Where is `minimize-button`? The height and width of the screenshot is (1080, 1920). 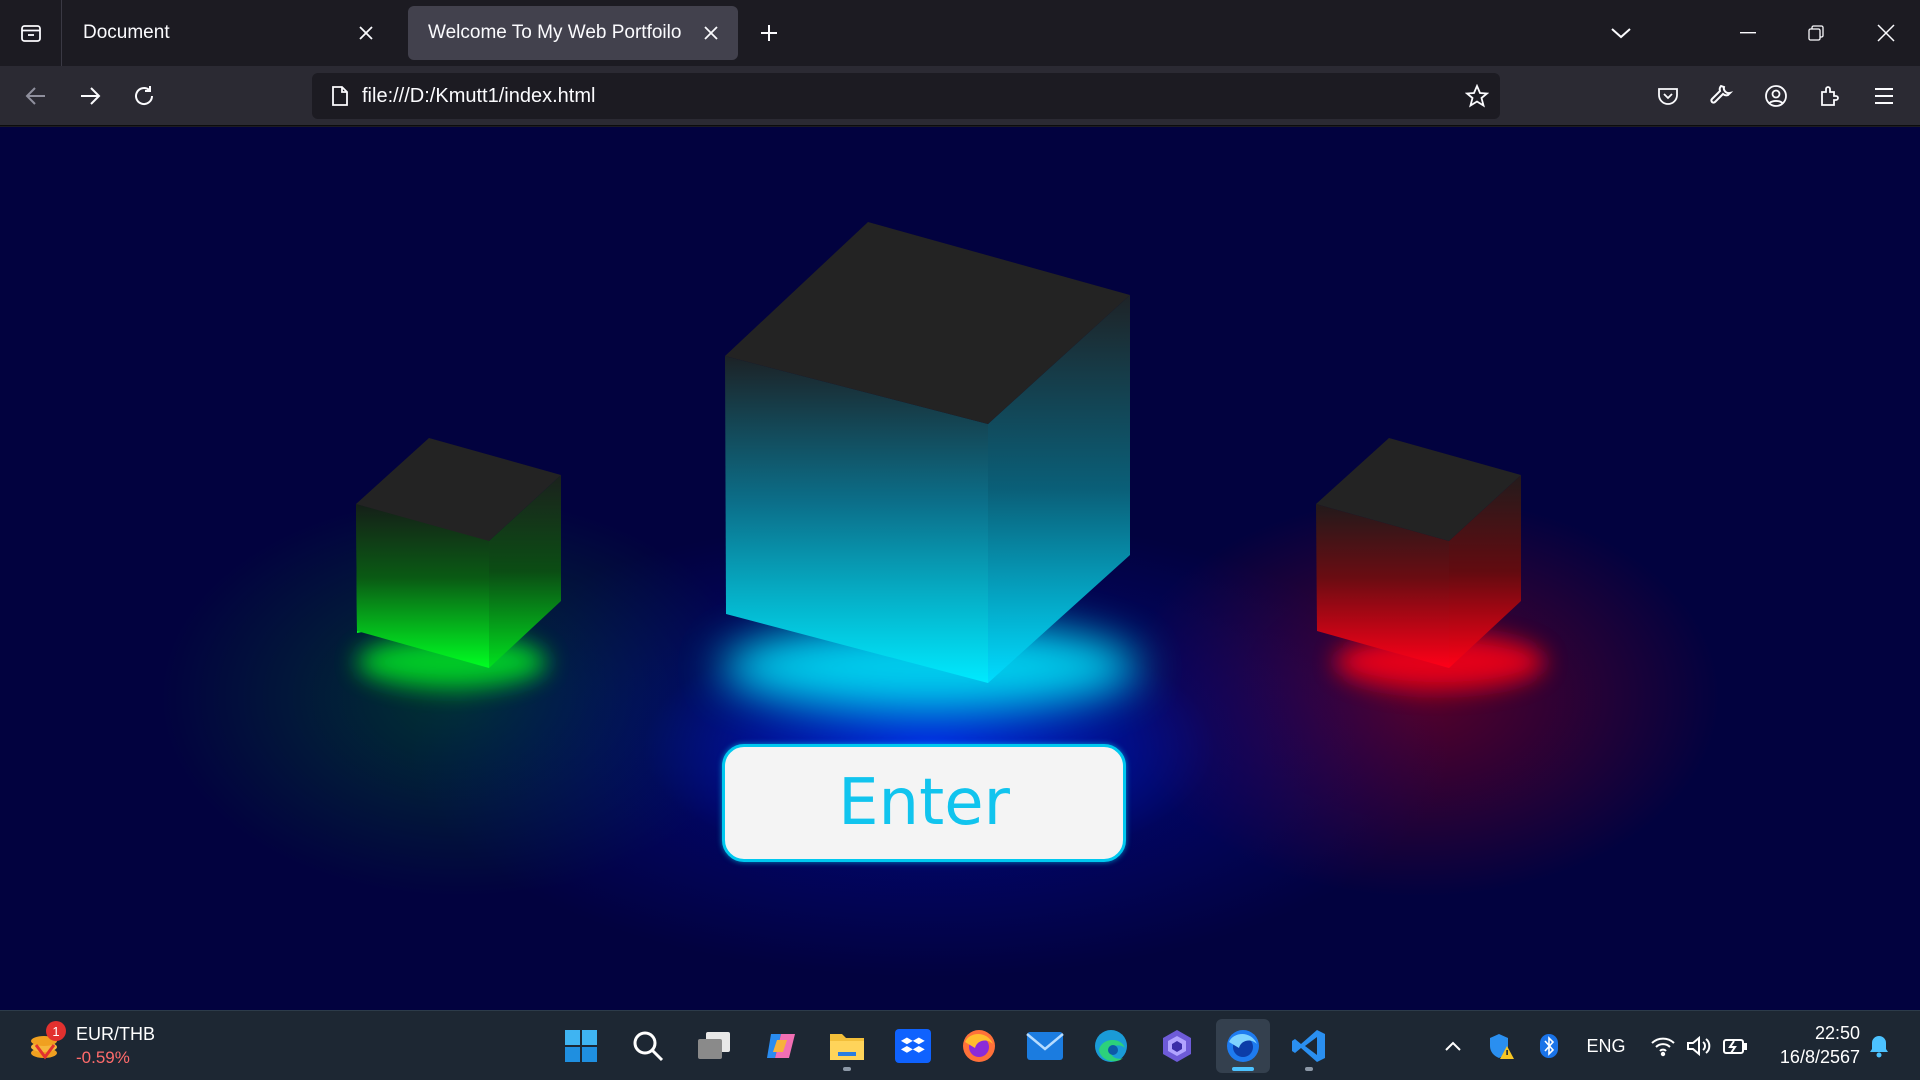 minimize-button is located at coordinates (1748, 33).